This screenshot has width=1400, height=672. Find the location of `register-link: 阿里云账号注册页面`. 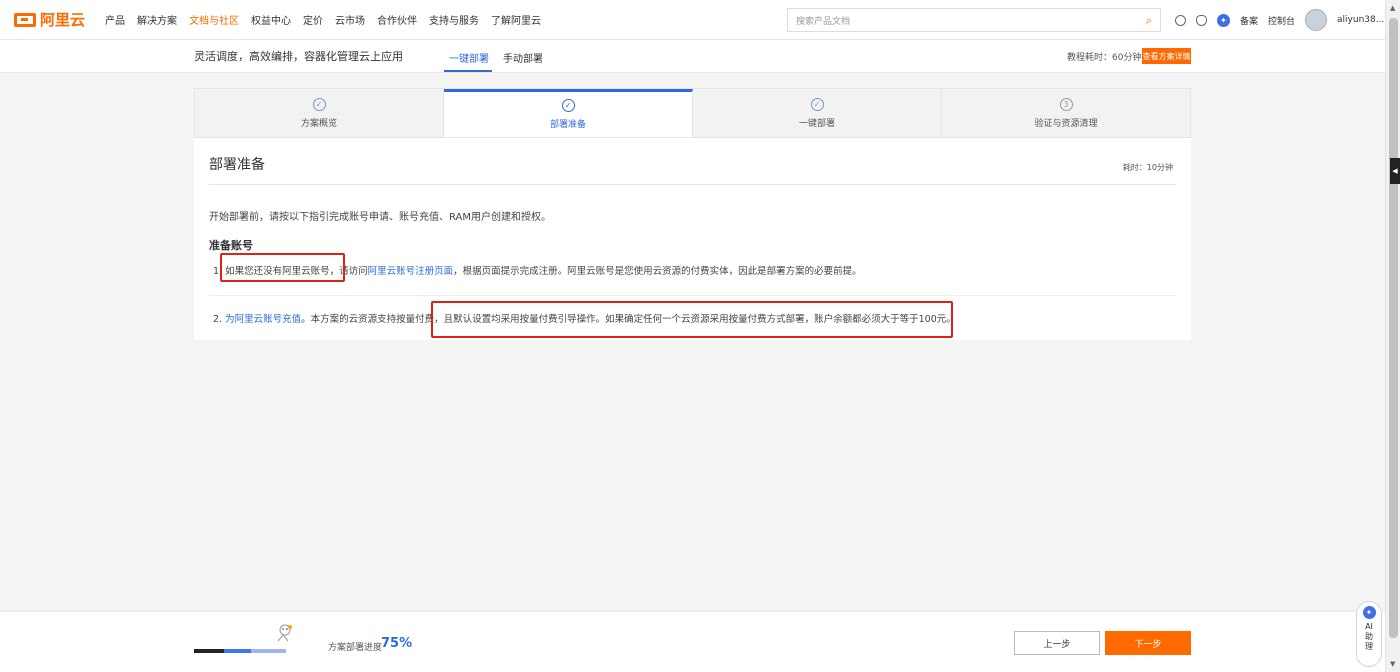

register-link: 阿里云账号注册页面 is located at coordinates (411, 271).